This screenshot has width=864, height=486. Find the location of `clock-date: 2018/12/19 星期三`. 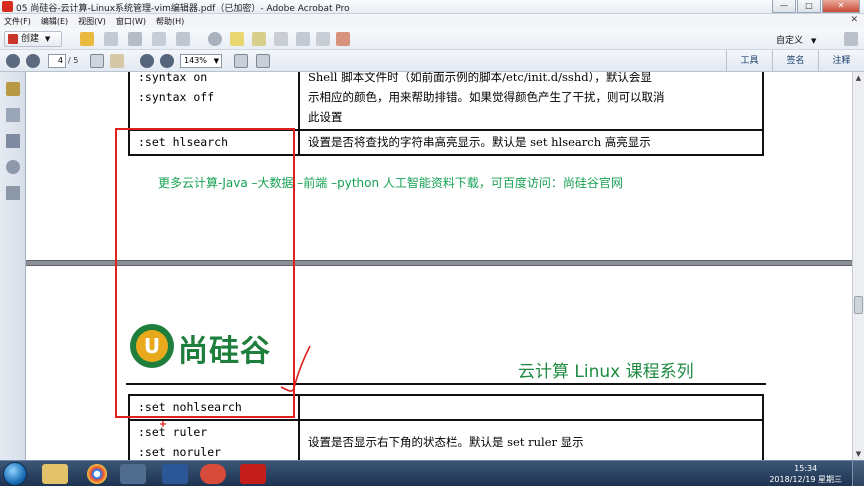

clock-date: 2018/12/19 星期三 is located at coordinates (805, 479).